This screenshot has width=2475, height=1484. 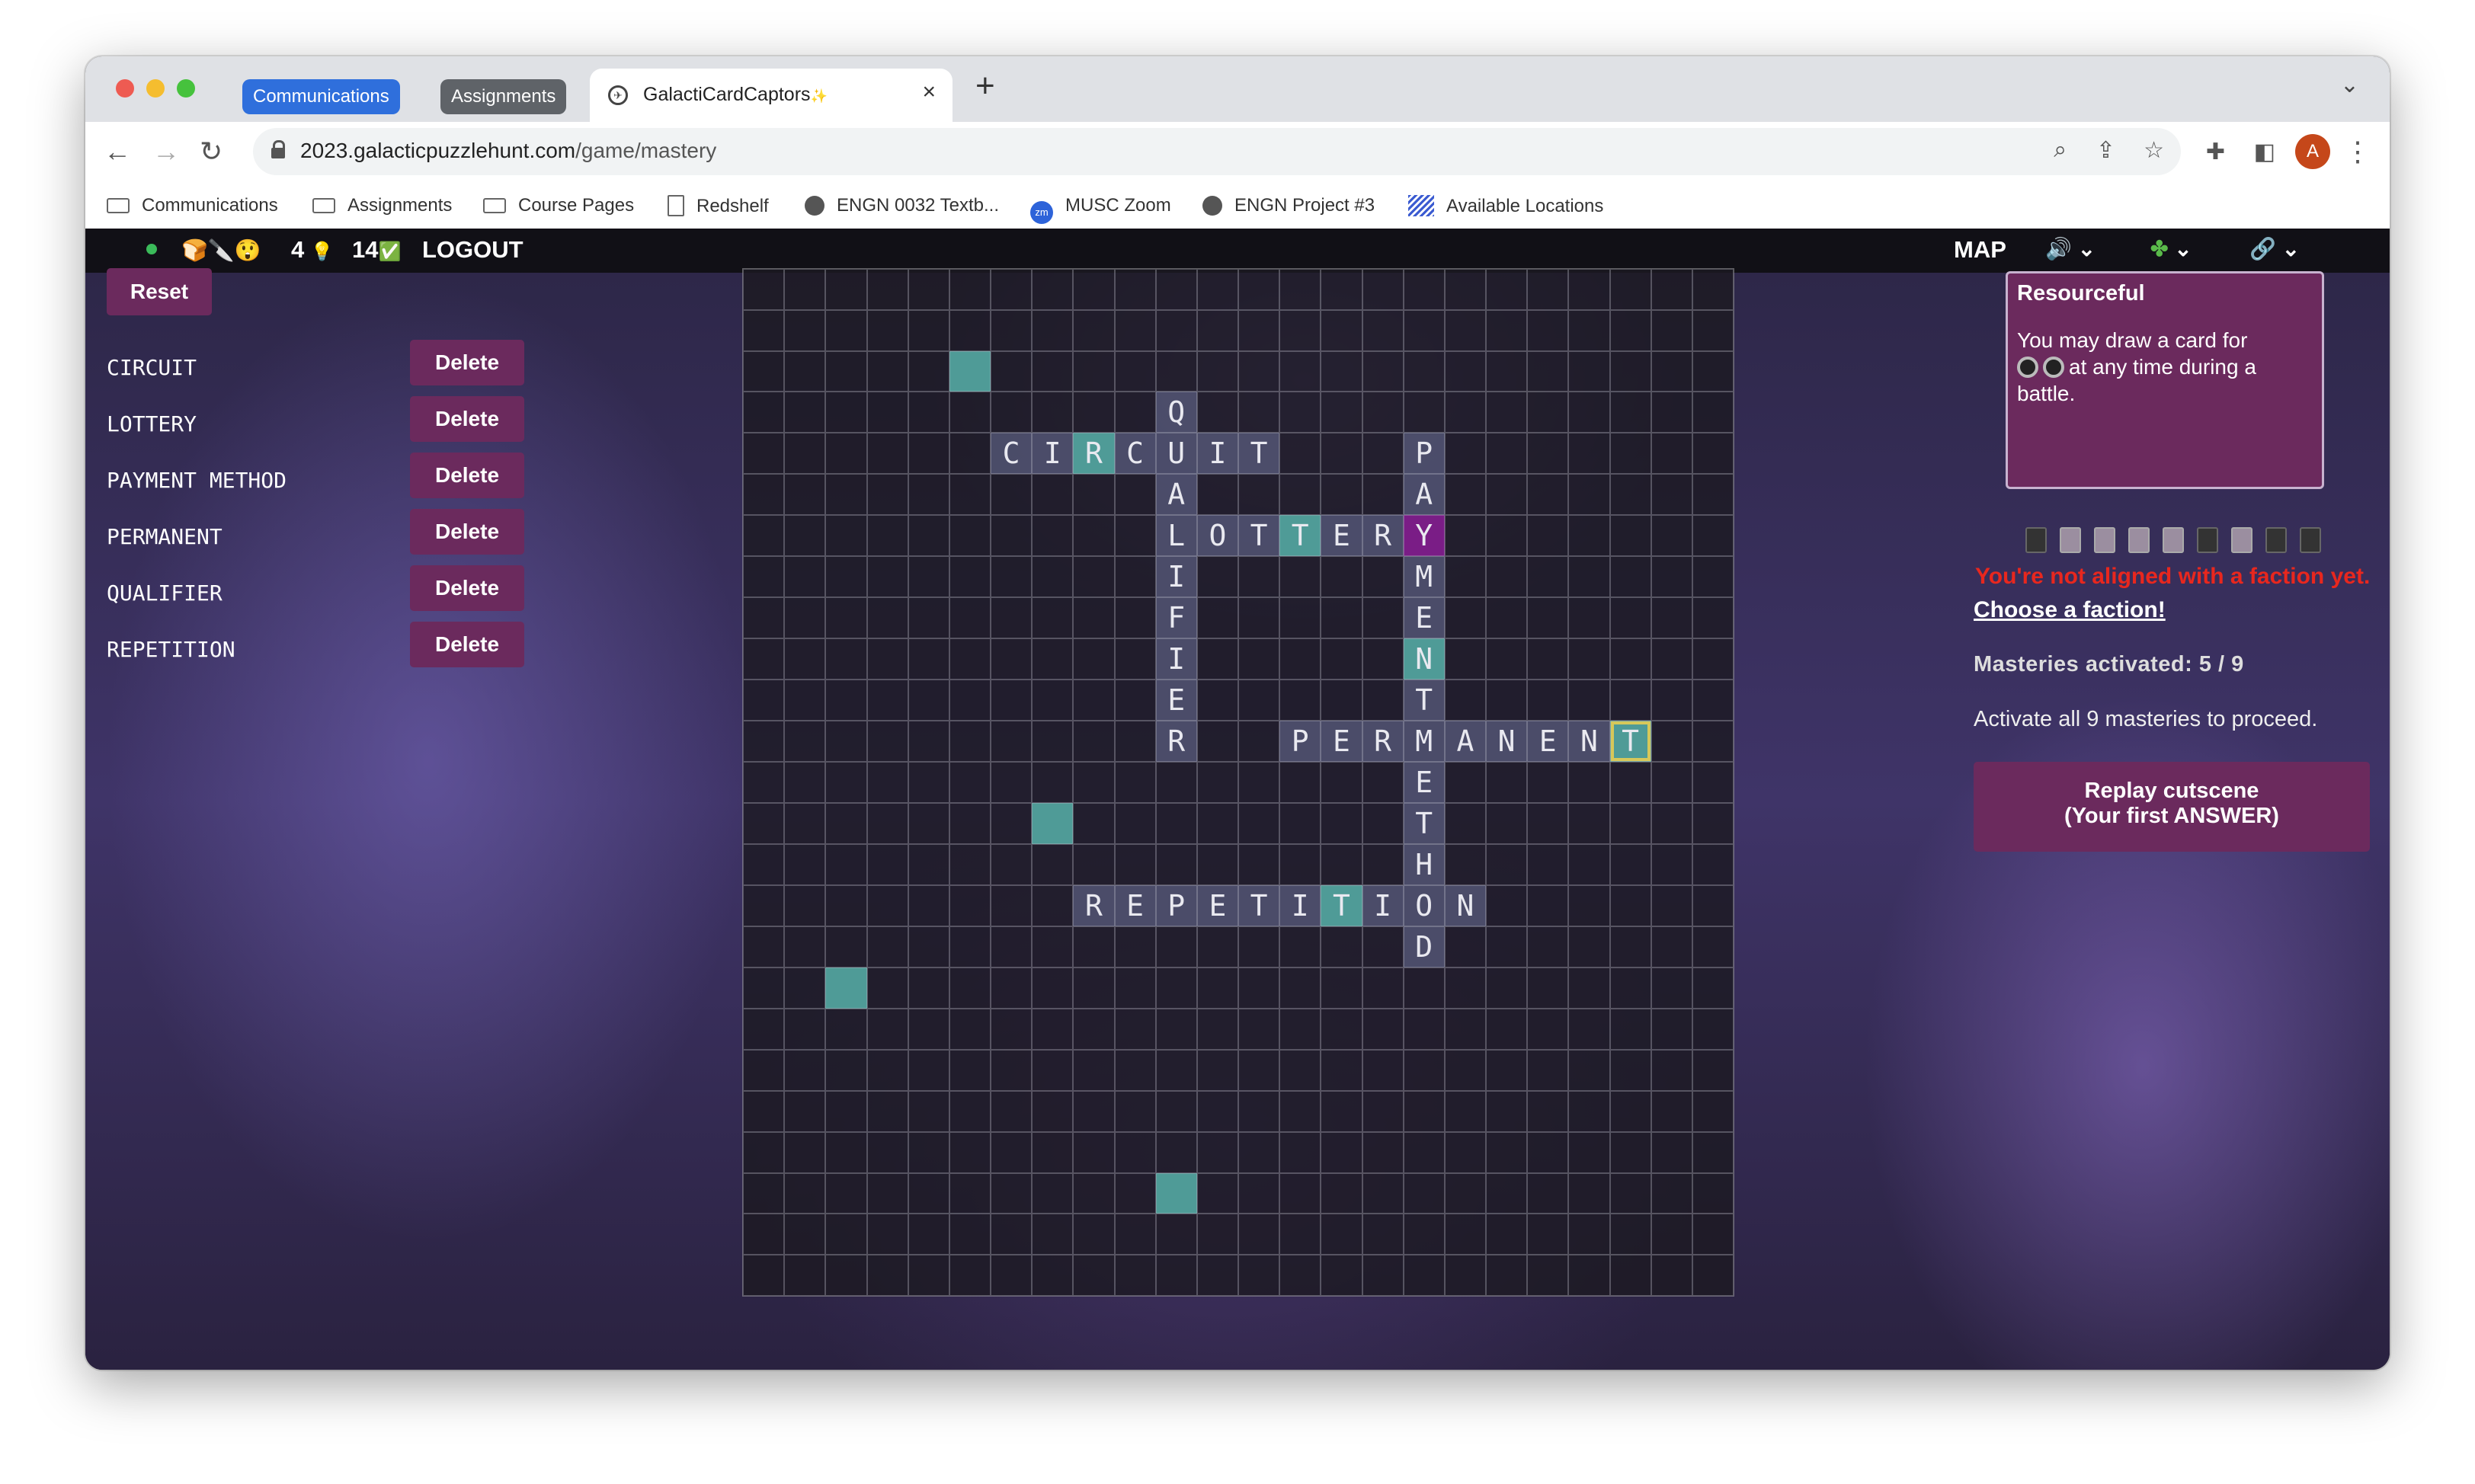 What do you see at coordinates (1424, 454) in the screenshot?
I see `grid-letter-cell: P` at bounding box center [1424, 454].